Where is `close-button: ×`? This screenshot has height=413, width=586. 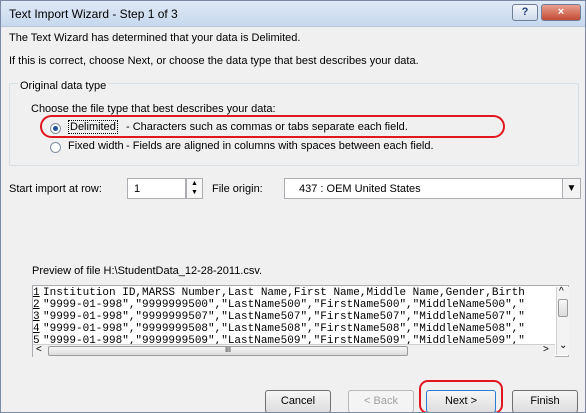
close-button: × is located at coordinates (561, 12).